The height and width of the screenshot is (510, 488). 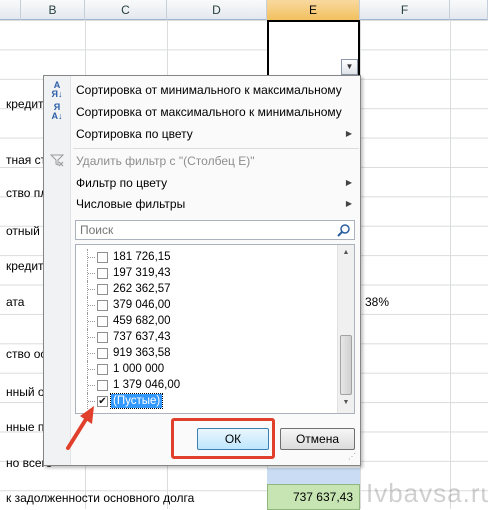 I want to click on filter-value-label: 919 363,58, so click(x=142, y=353).